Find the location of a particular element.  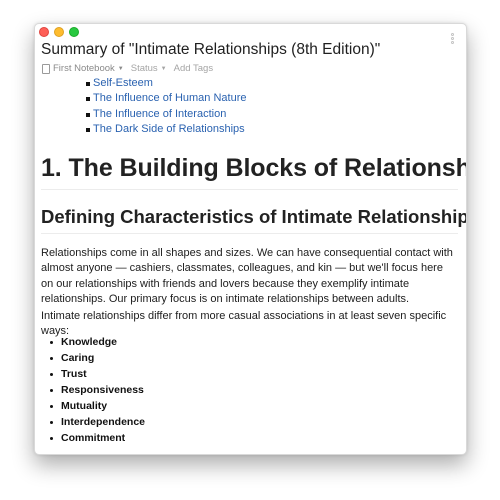

notebook-icon is located at coordinates (46, 68).